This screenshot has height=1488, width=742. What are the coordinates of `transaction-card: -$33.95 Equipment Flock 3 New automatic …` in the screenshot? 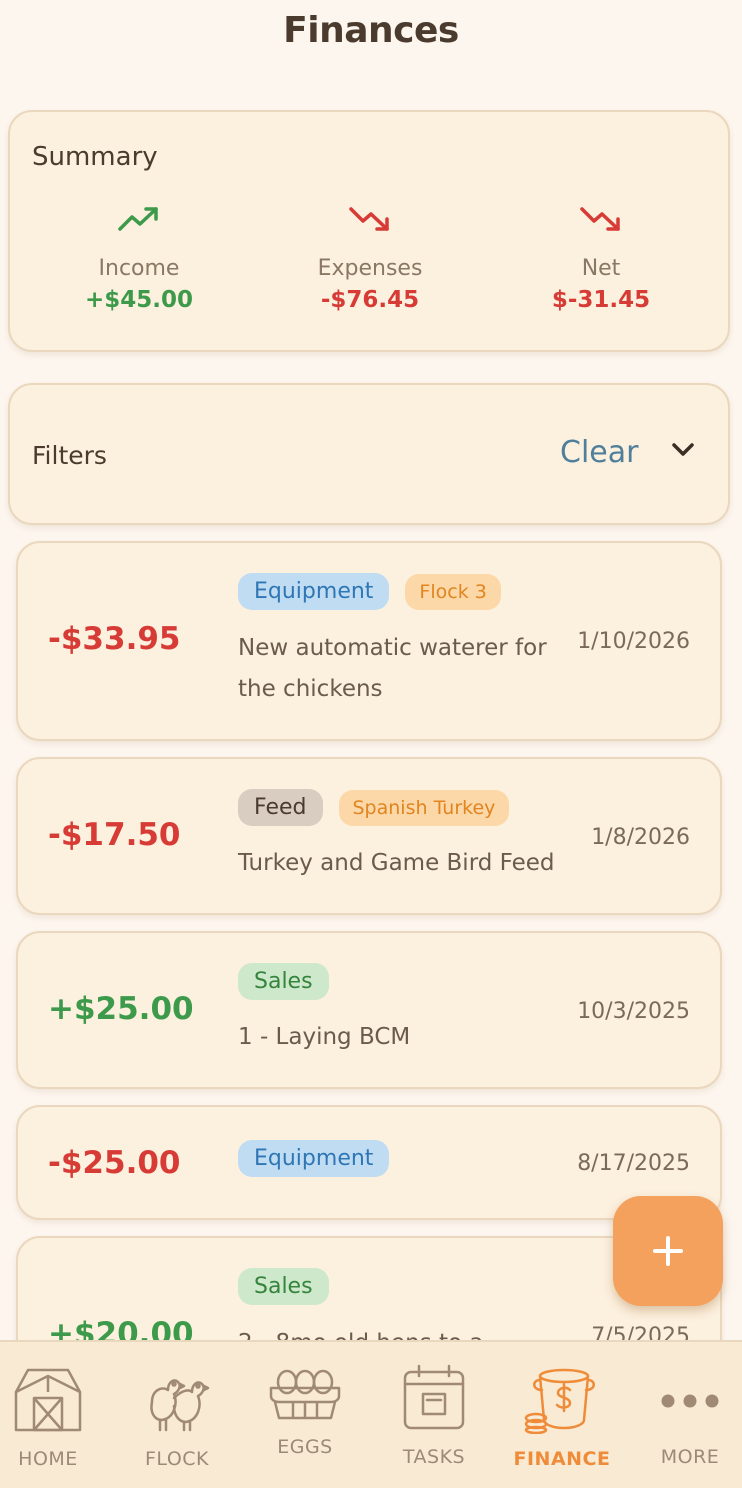 It's located at (369, 641).